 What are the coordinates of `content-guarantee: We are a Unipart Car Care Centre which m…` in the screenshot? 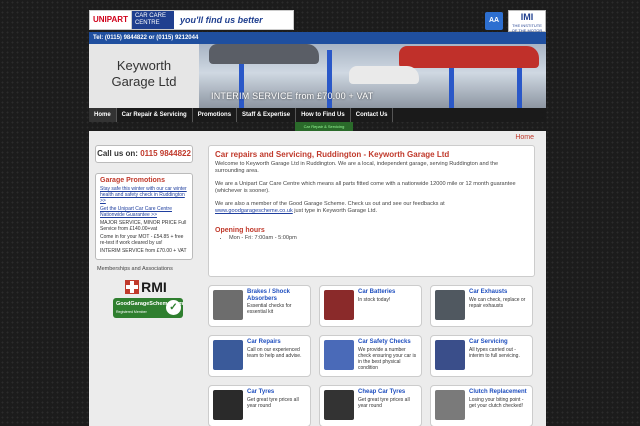 It's located at (365, 187).